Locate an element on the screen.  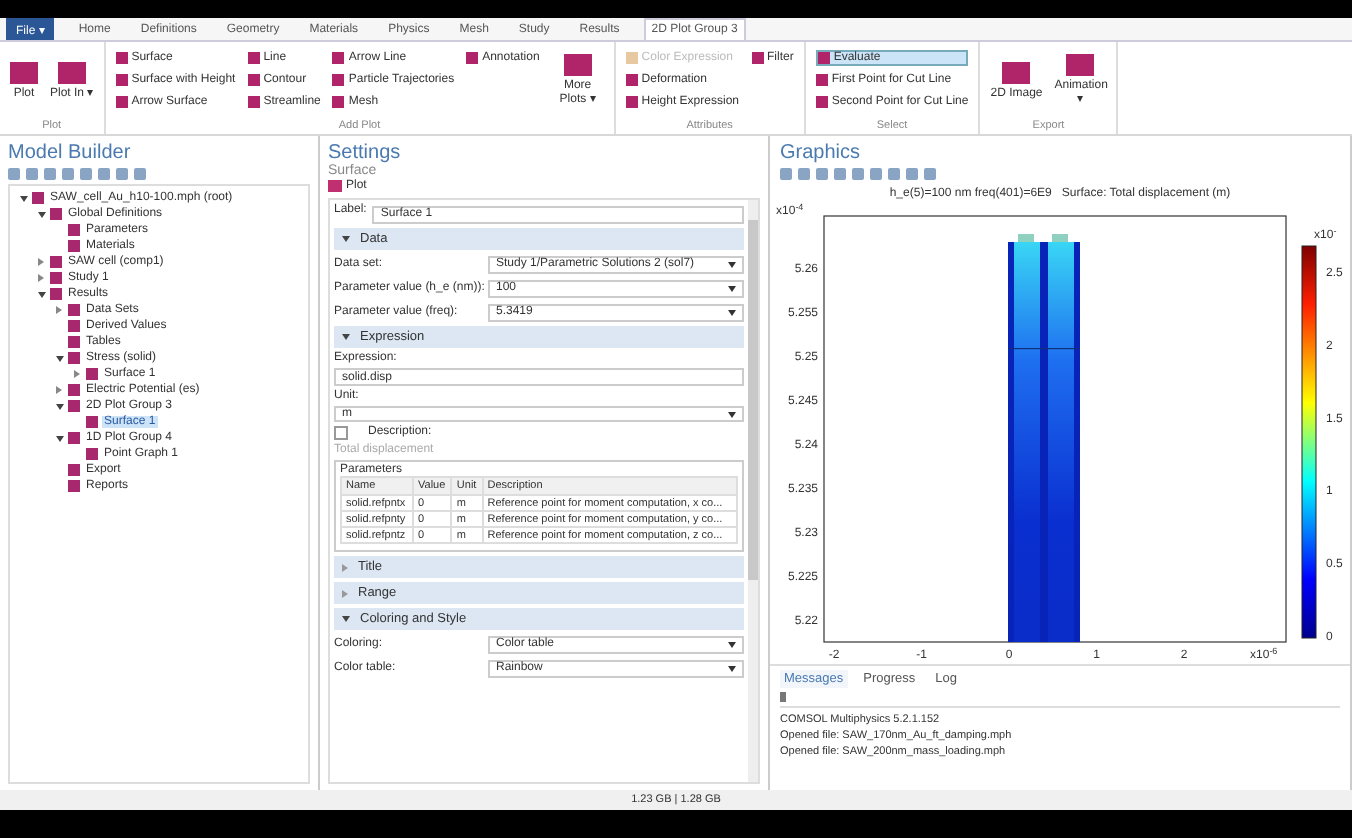
scrollbar is located at coordinates (753, 491).